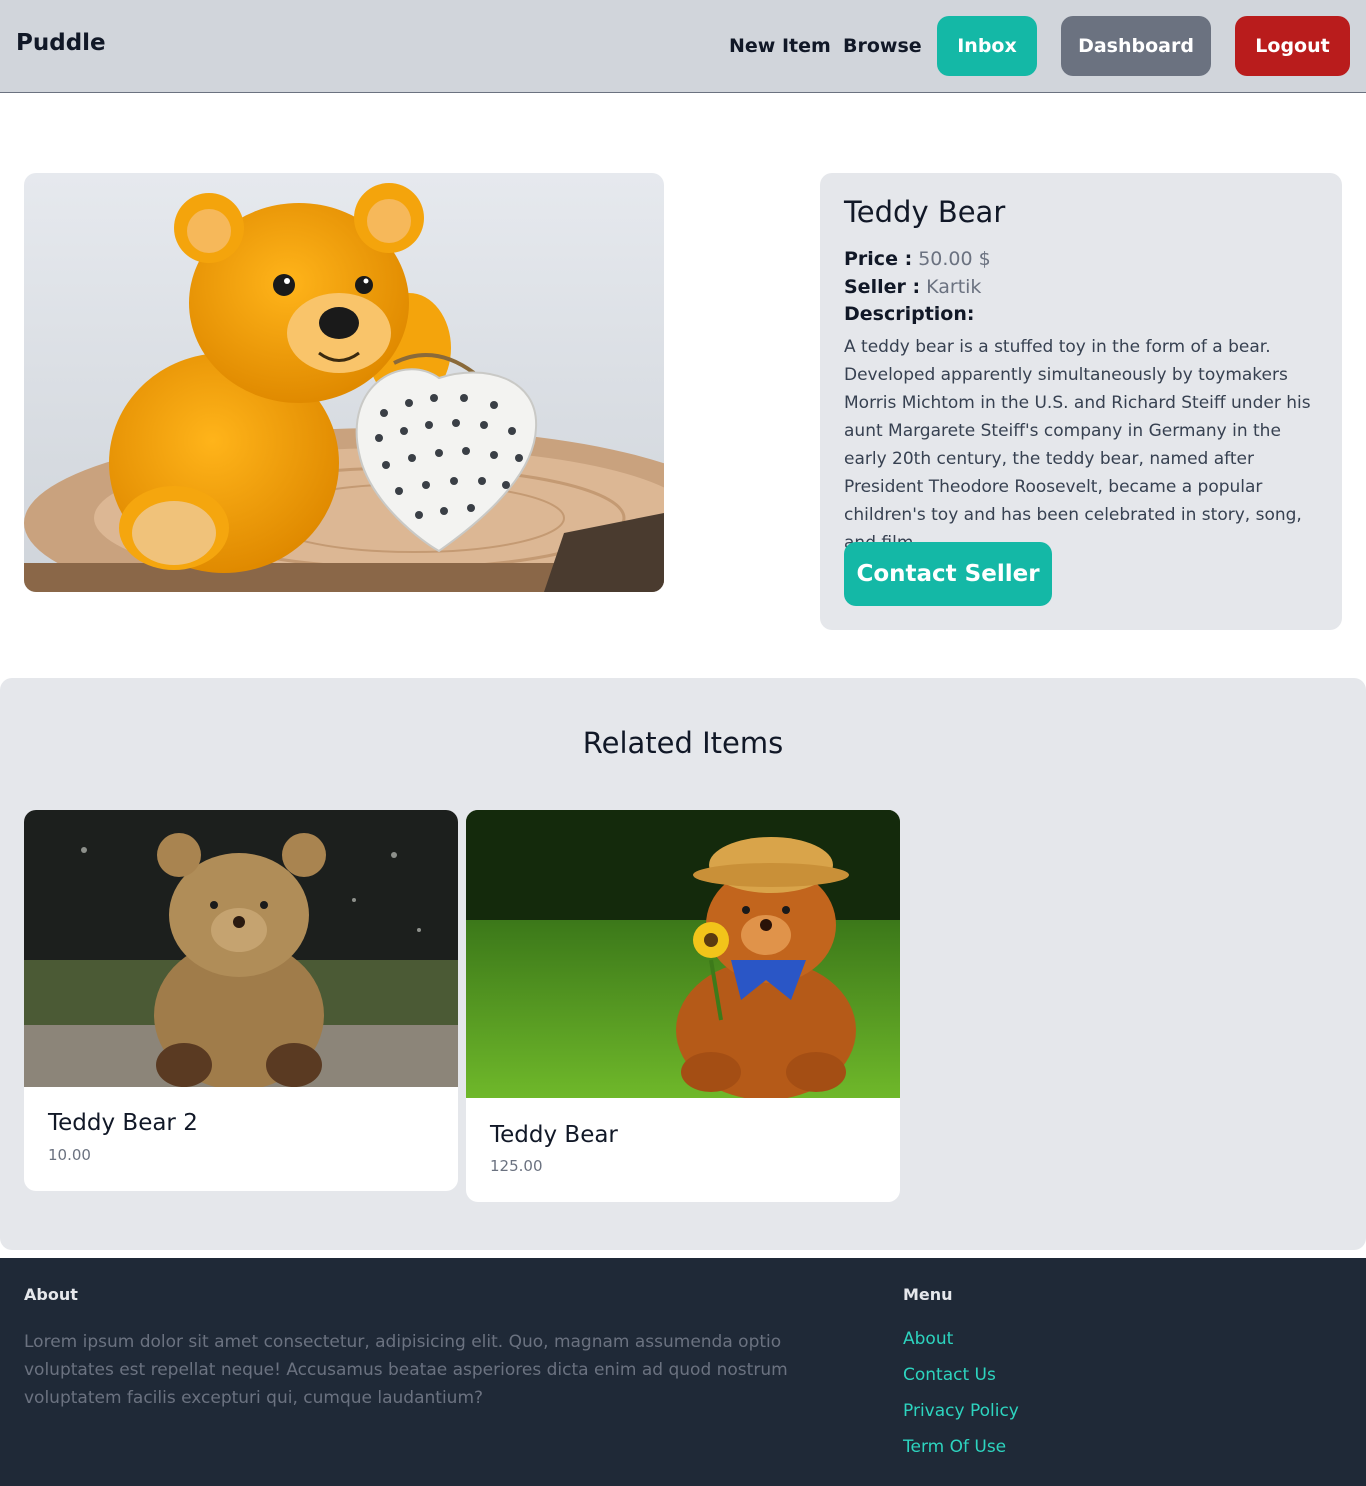 This screenshot has width=1366, height=1486. I want to click on nav-new-item-link: New Item, so click(780, 46).